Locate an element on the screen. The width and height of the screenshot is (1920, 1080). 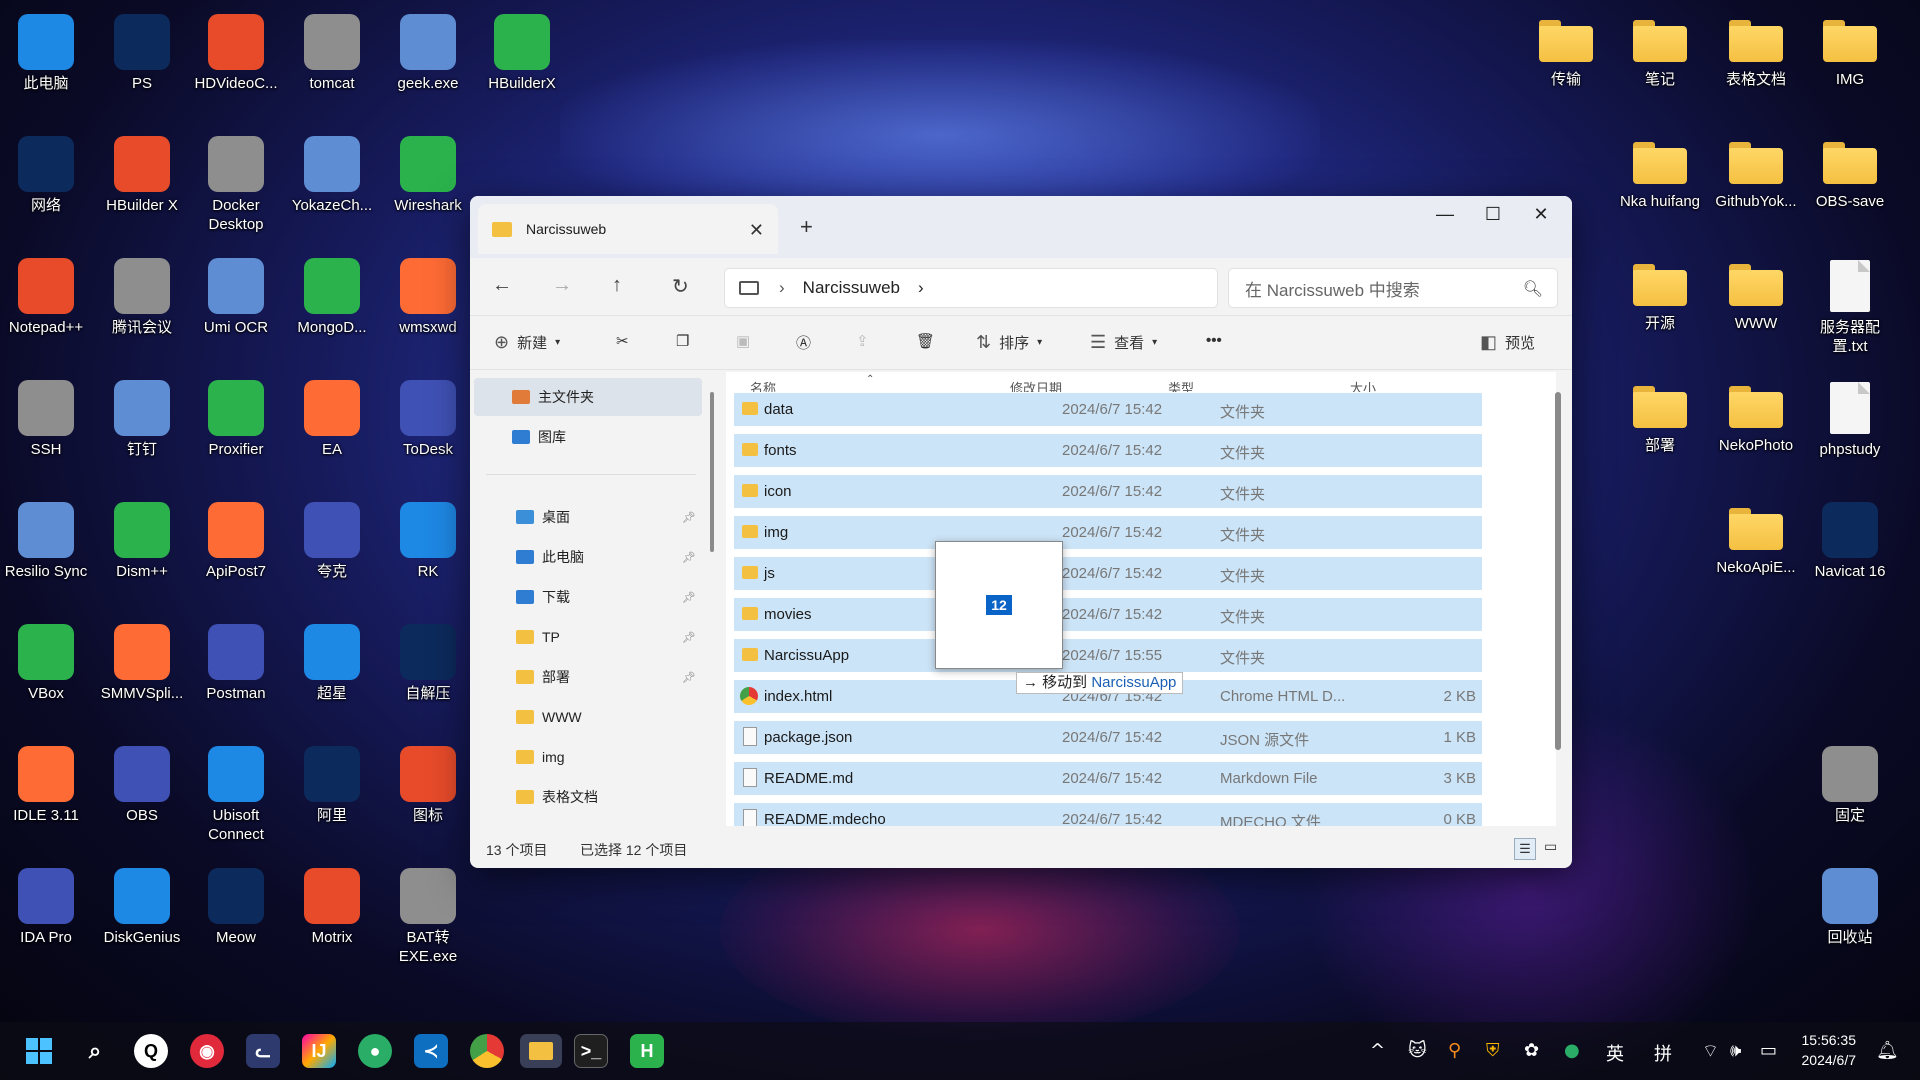
nav-item: TP 📌︎ is located at coordinates (588, 637).